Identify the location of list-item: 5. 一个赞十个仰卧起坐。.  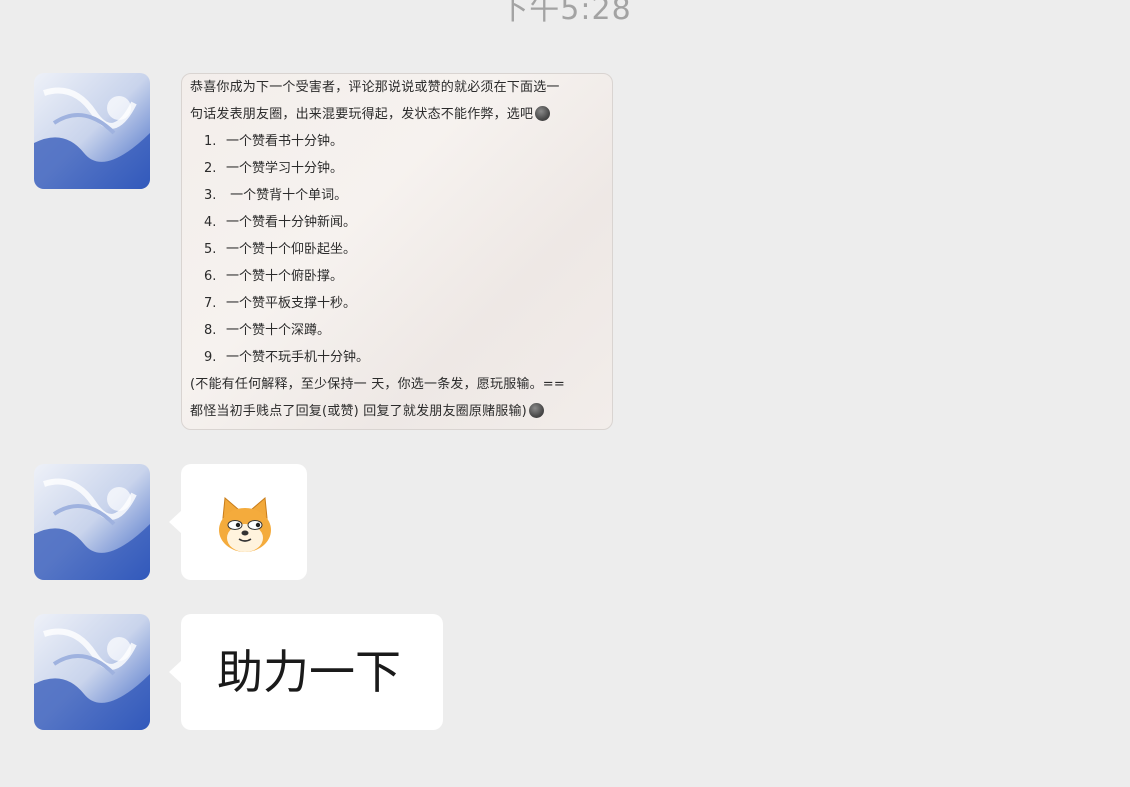
(280, 249).